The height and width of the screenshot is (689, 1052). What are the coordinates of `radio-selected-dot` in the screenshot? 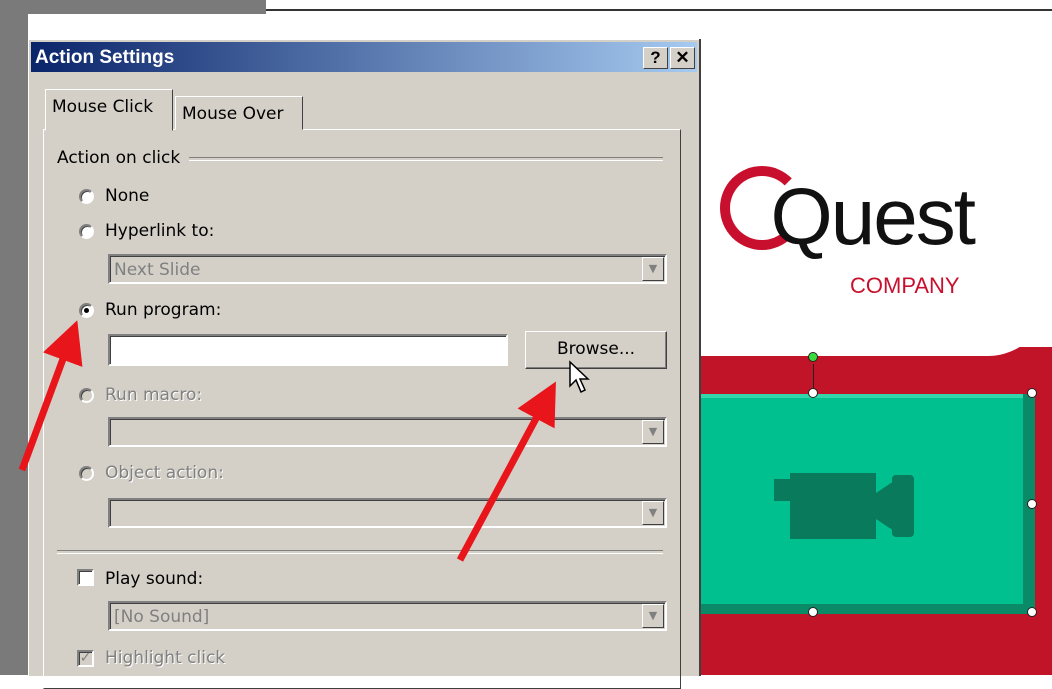 It's located at (86, 310).